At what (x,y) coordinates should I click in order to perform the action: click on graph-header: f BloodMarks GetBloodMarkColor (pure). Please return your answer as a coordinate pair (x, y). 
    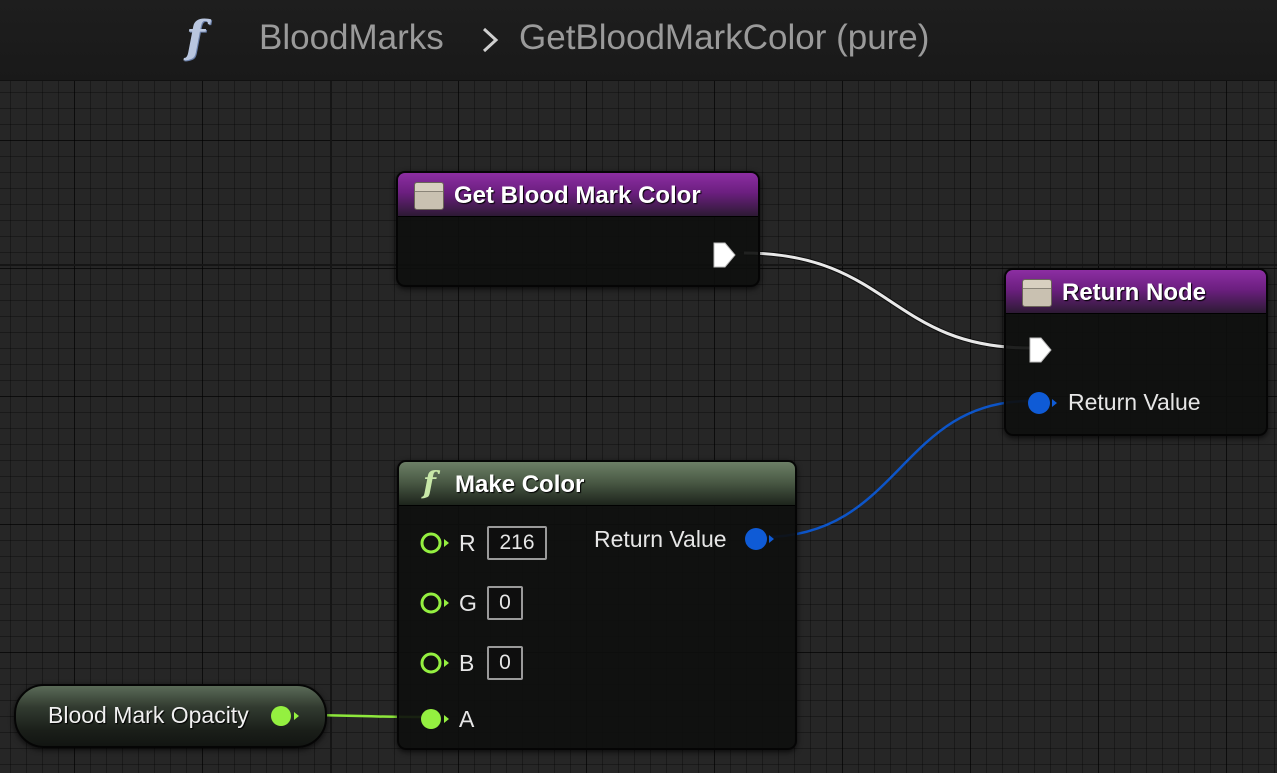
    Looking at the image, I should click on (638, 40).